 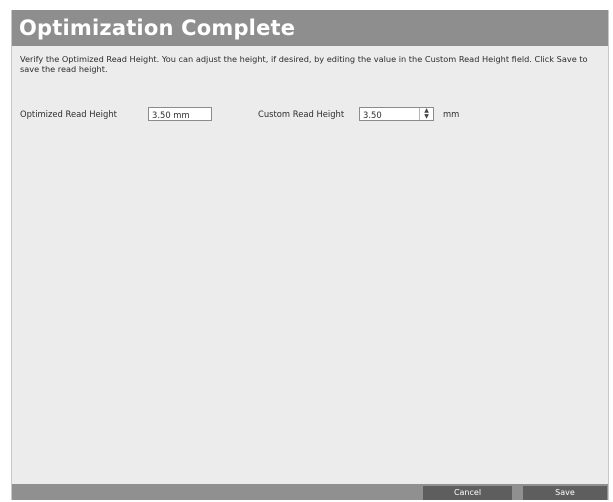 What do you see at coordinates (310, 28) in the screenshot?
I see `dialog-header: Optimization Complete` at bounding box center [310, 28].